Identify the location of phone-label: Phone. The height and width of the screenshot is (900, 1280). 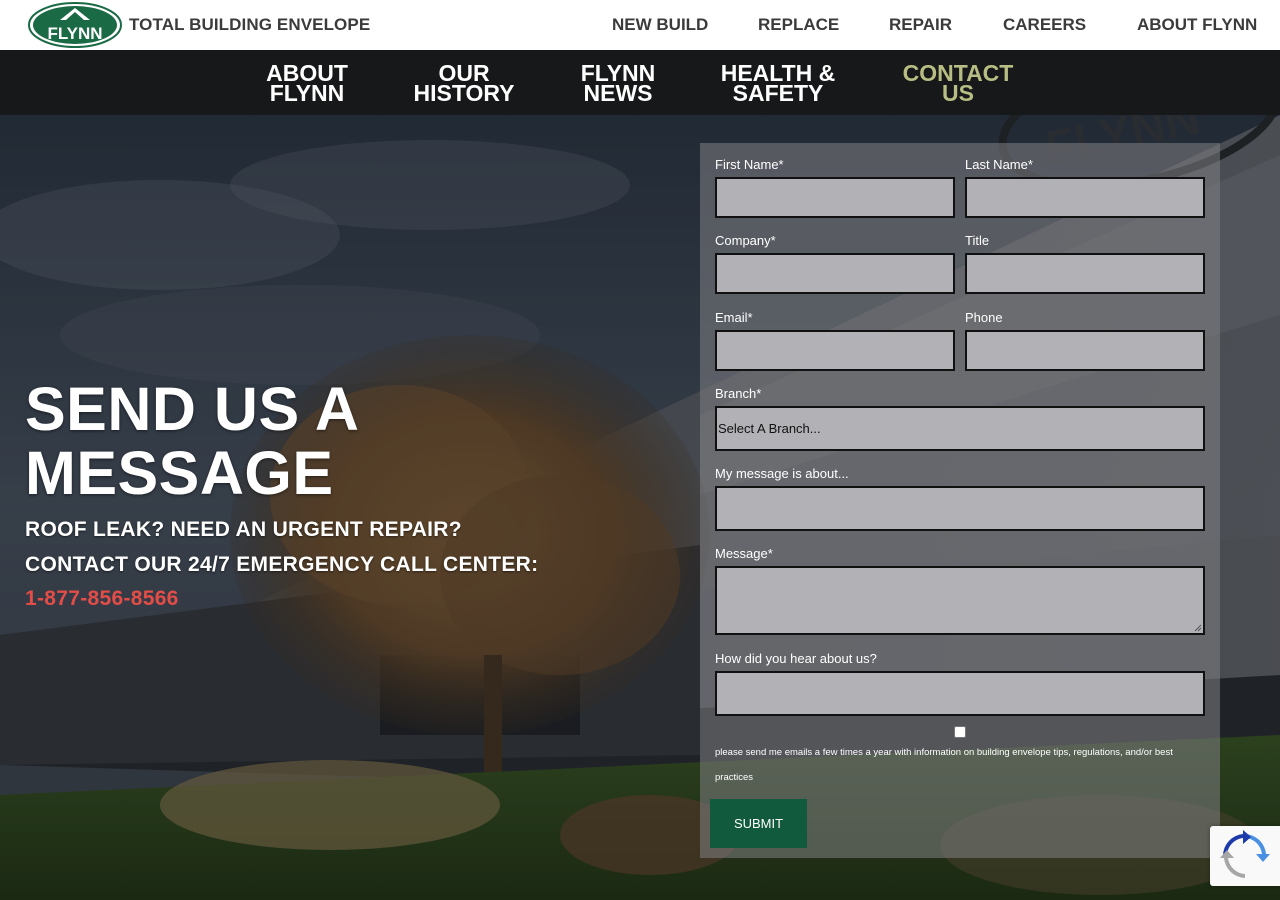
(984, 317).